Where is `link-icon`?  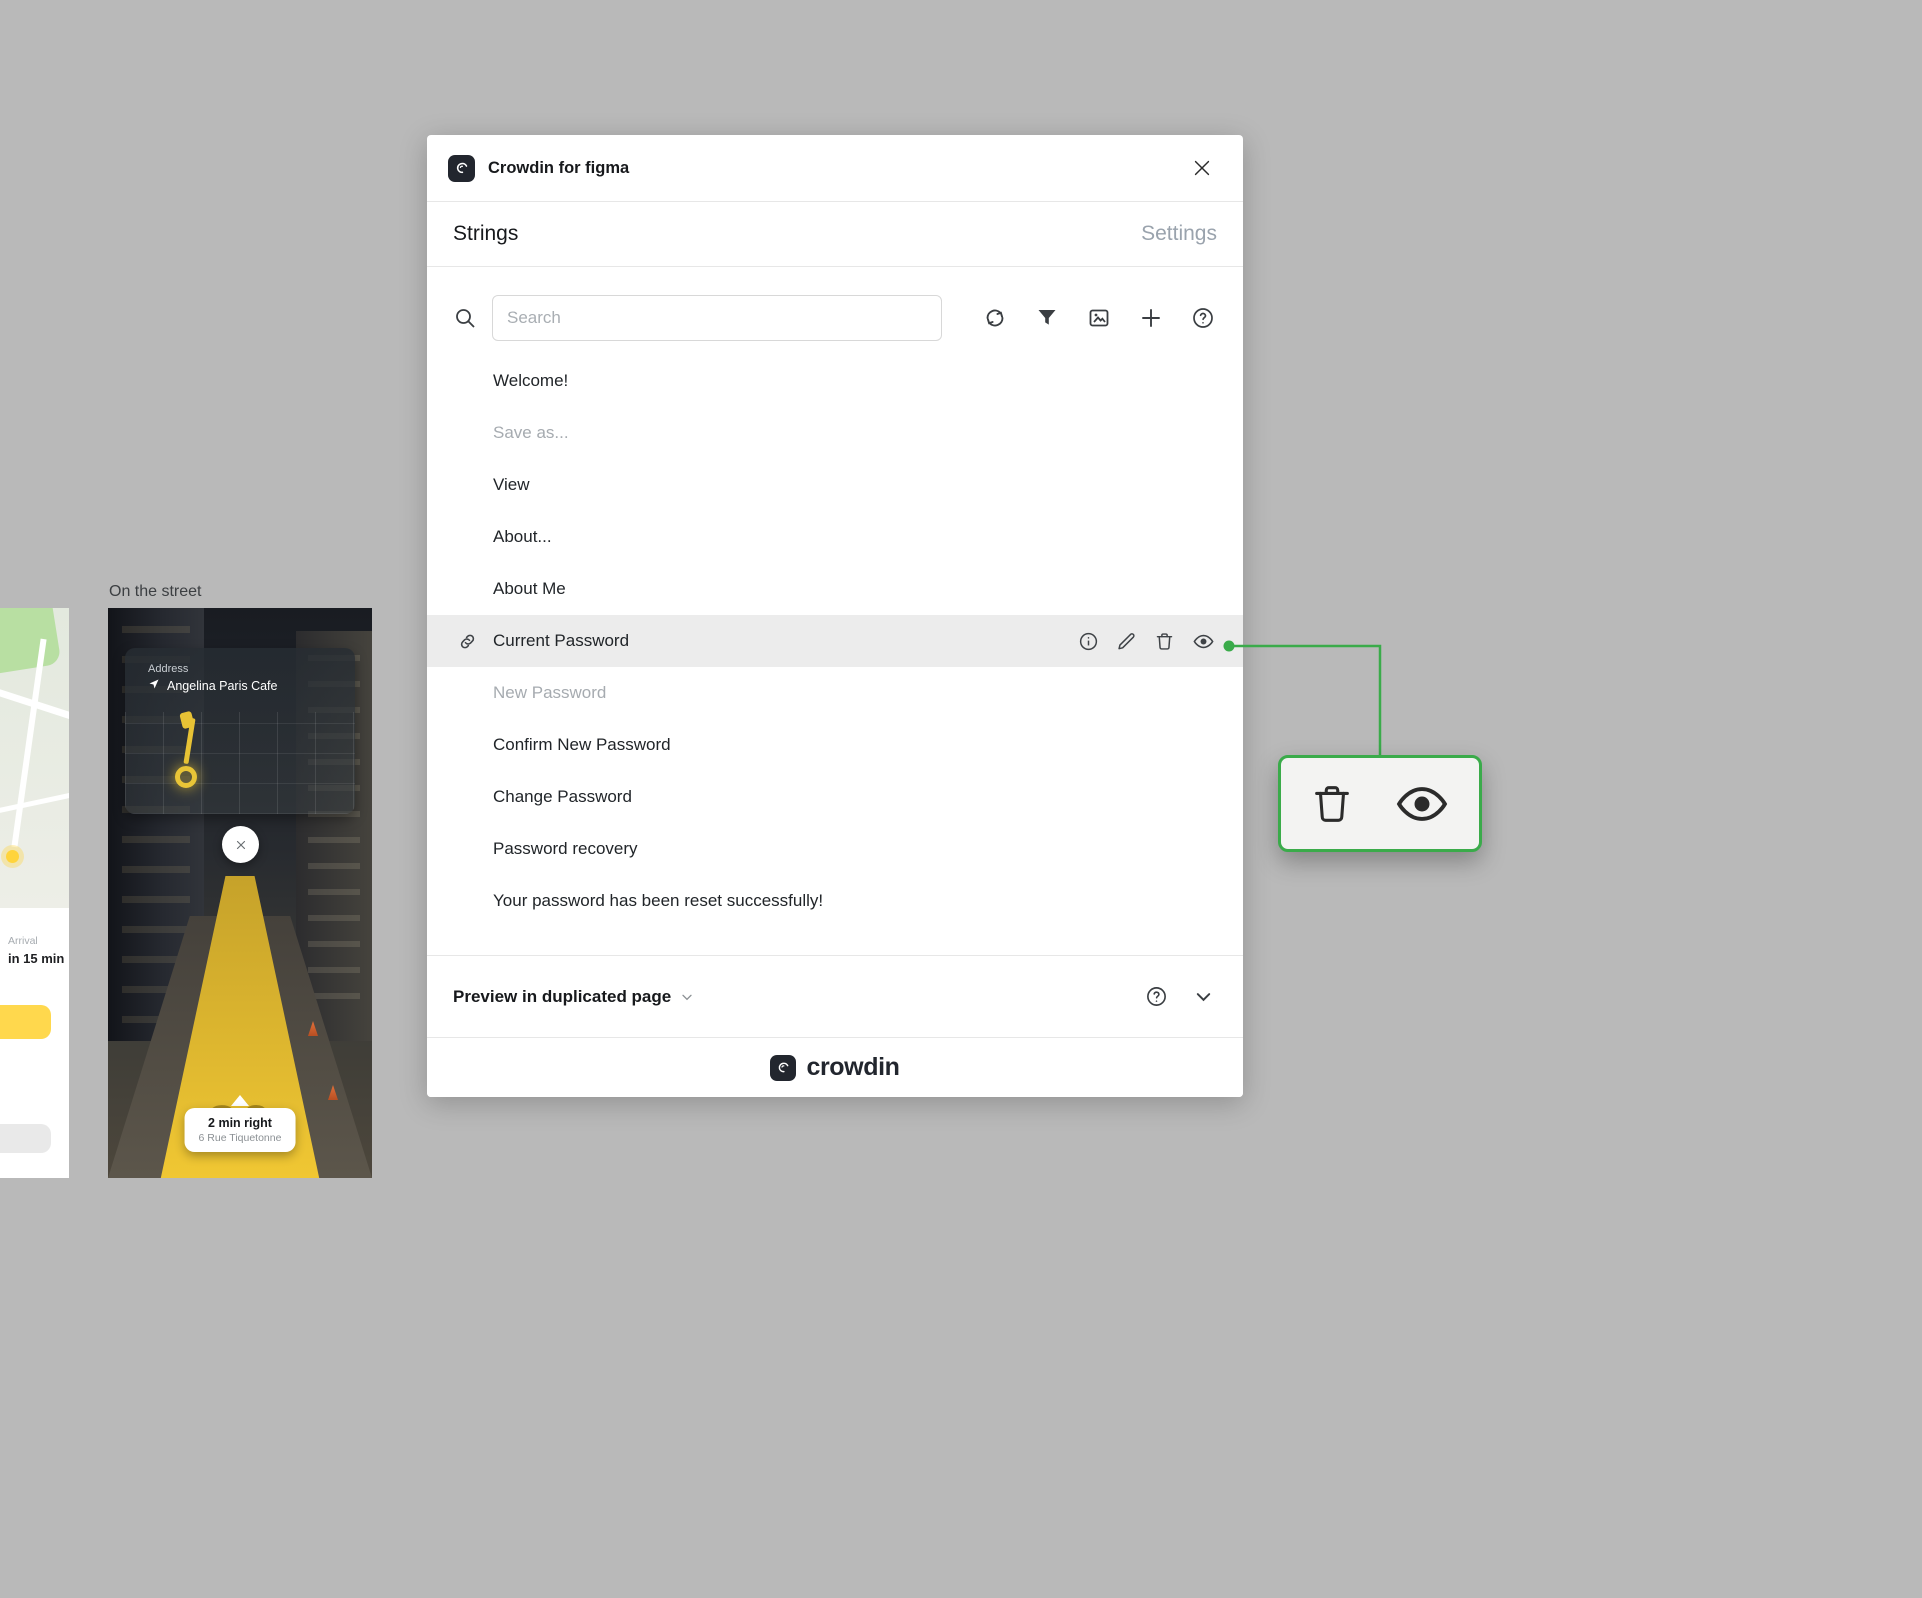 link-icon is located at coordinates (467, 641).